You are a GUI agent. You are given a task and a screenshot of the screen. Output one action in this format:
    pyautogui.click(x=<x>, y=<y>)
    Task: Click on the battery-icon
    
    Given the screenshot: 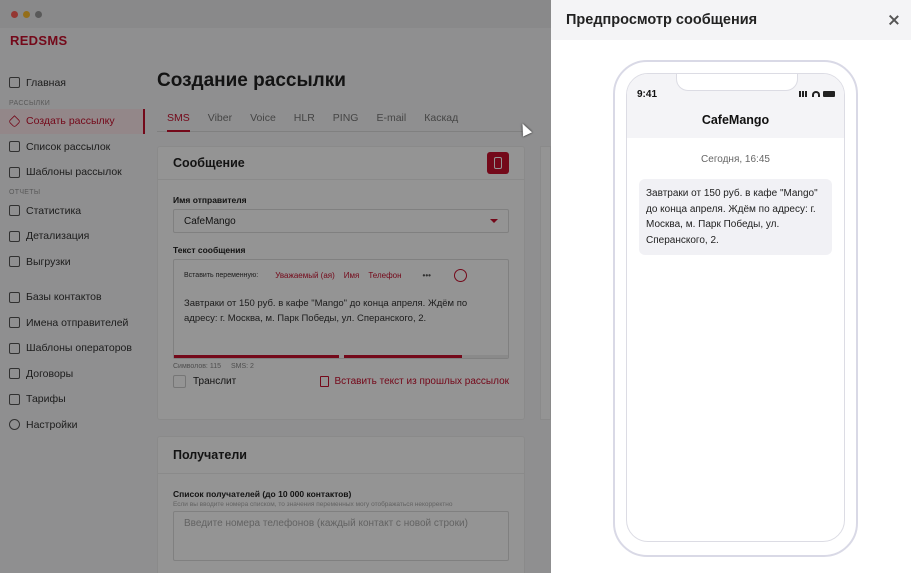 What is the action you would take?
    pyautogui.click(x=829, y=94)
    